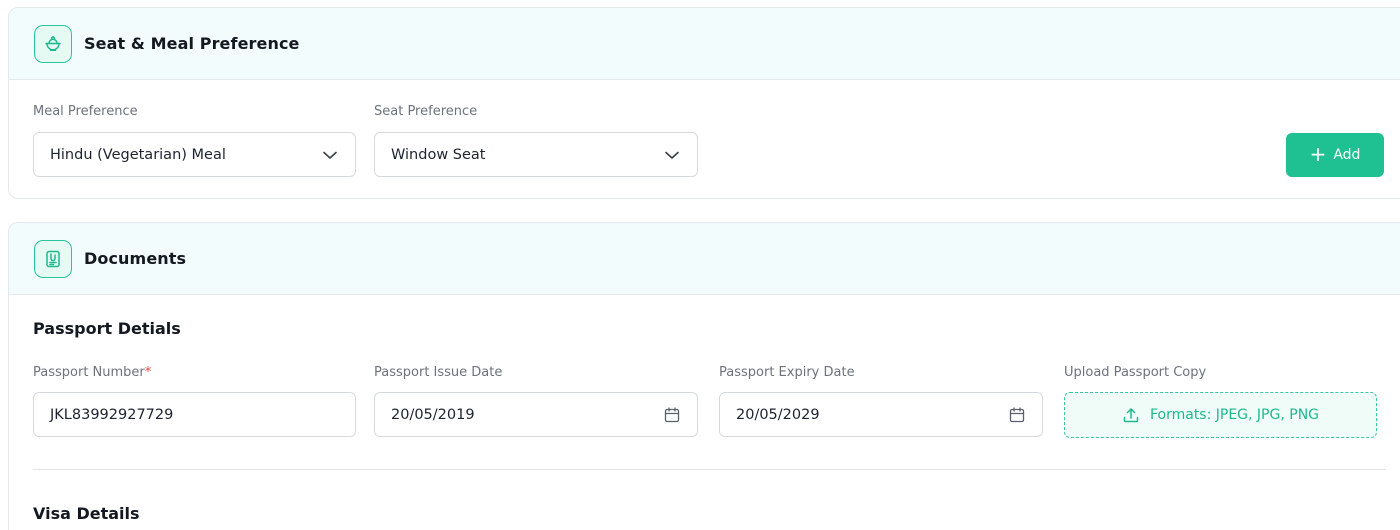 This screenshot has width=1400, height=530. Describe the element at coordinates (704, 259) in the screenshot. I see `documents-header: Documents` at that location.